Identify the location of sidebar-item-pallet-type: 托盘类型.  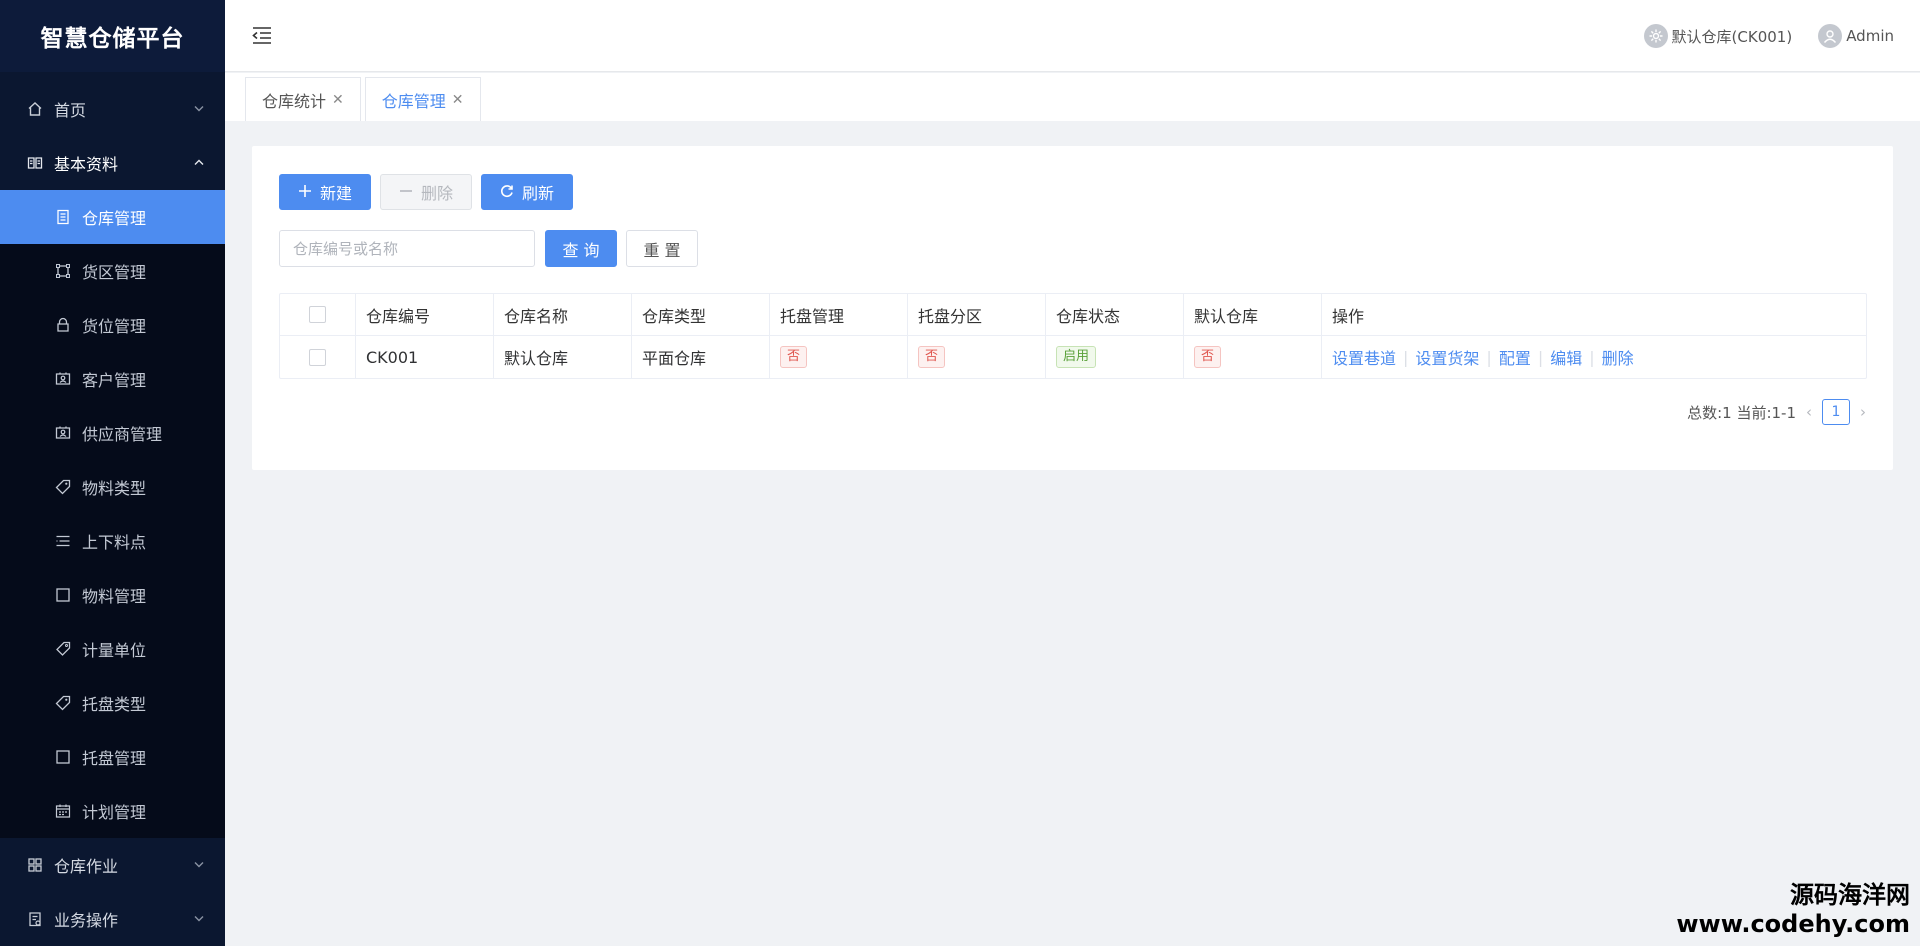
(112, 703).